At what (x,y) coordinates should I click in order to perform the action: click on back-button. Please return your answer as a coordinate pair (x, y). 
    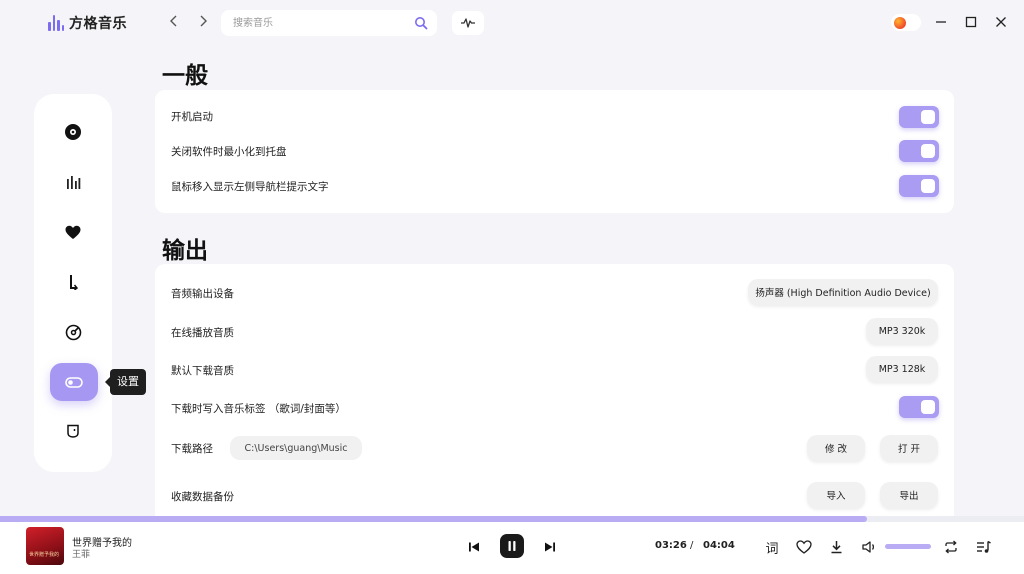
    Looking at the image, I should click on (174, 23).